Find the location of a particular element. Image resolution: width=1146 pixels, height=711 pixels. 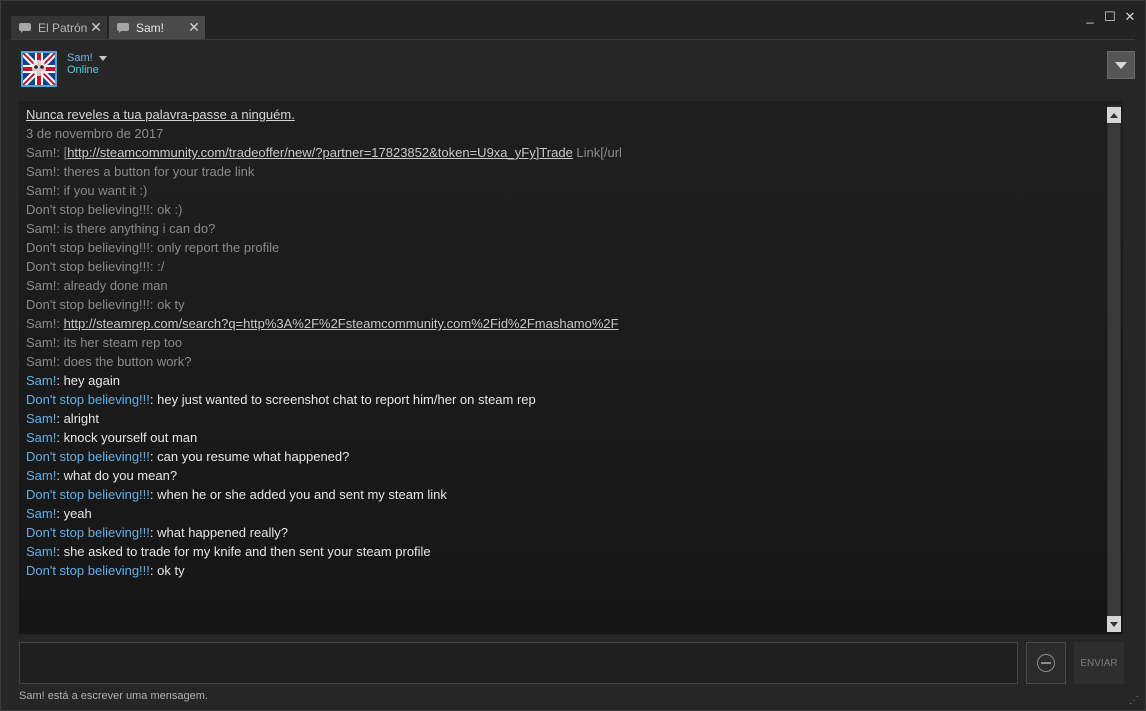

message-text: can you resume what happened? is located at coordinates (253, 456).